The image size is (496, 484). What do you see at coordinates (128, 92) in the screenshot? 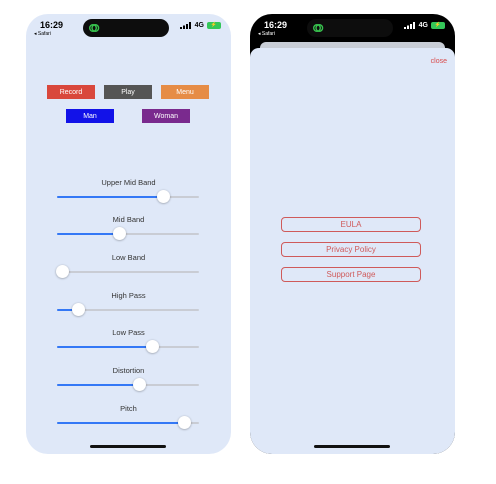
I see `play-button: Play` at bounding box center [128, 92].